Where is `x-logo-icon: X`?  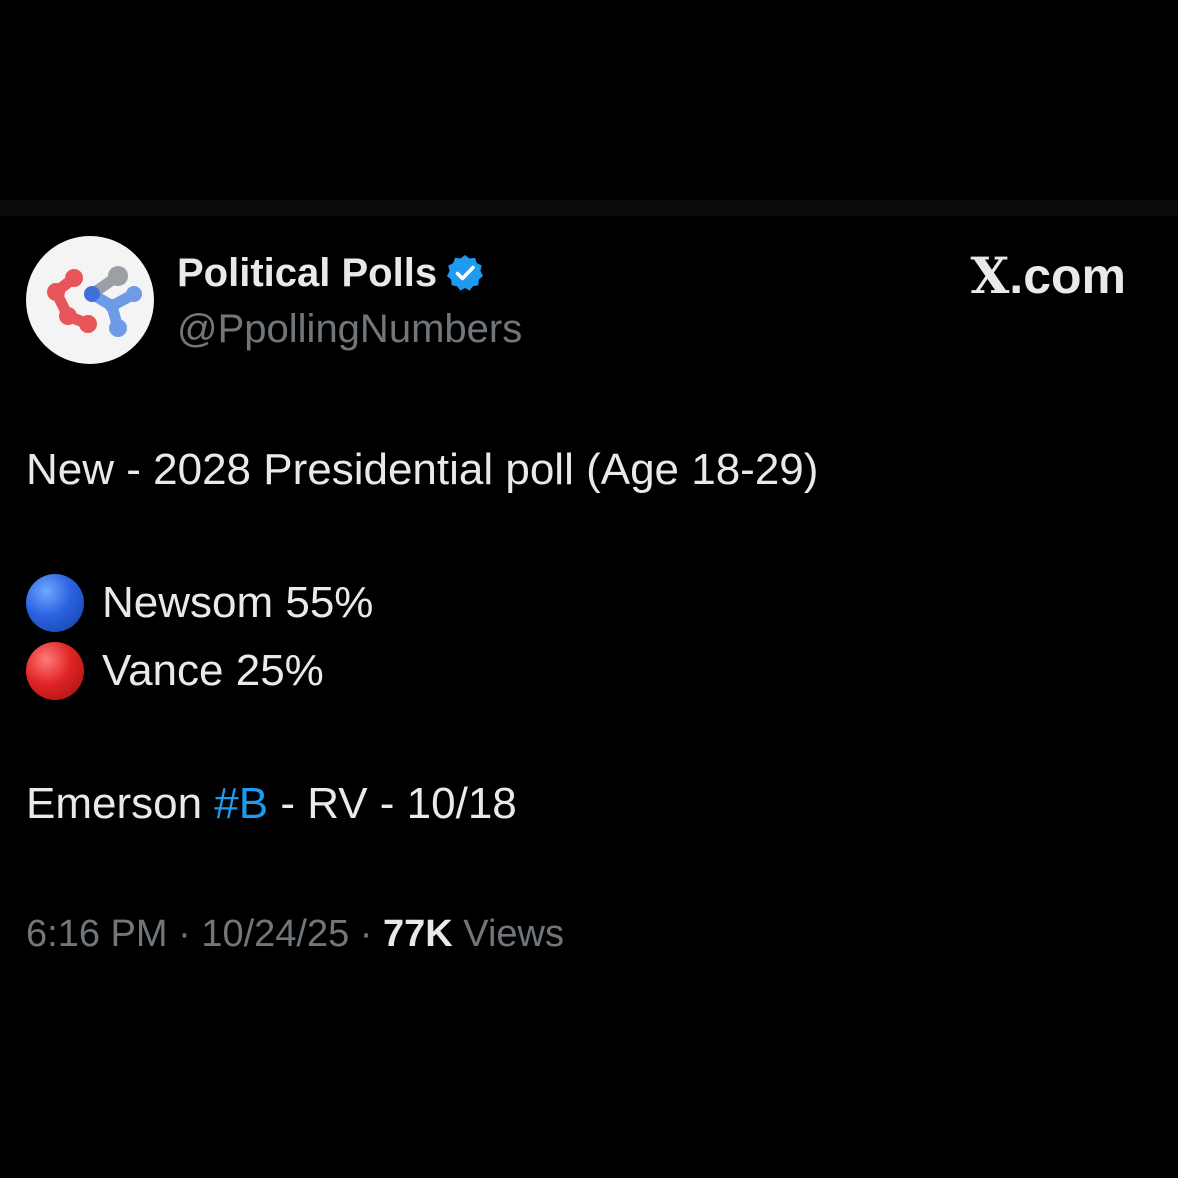 x-logo-icon: X is located at coordinates (990, 275).